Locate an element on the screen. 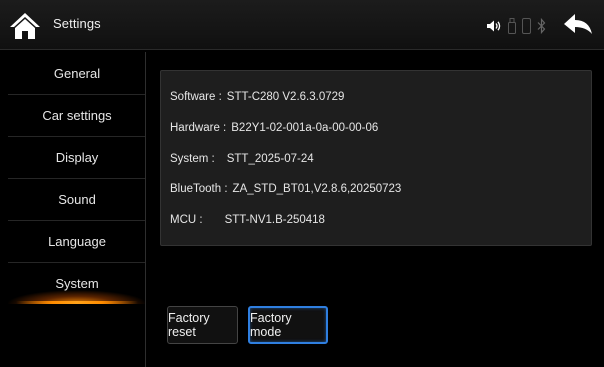 This screenshot has height=367, width=604. info-row-bluetooth: BlueTooth : ZA_STD_BT01,V2.8.6,20250723 is located at coordinates (285, 189).